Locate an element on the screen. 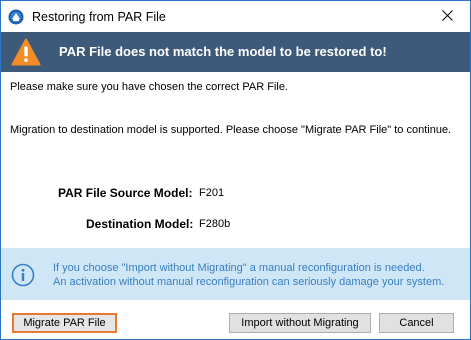  destination-model-value: F280b is located at coordinates (215, 224).